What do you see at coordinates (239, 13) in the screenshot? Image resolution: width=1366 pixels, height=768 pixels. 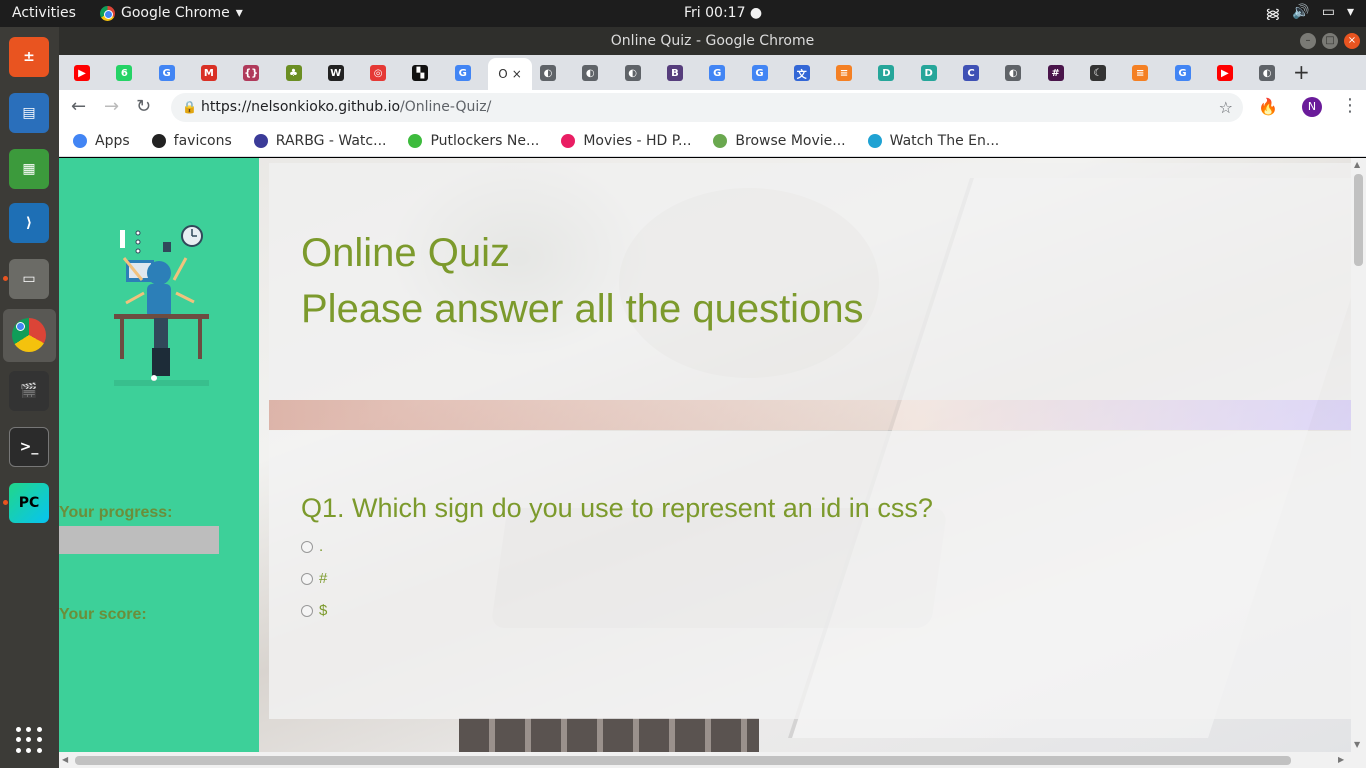 I see `chevron-down-icon: ▾` at bounding box center [239, 13].